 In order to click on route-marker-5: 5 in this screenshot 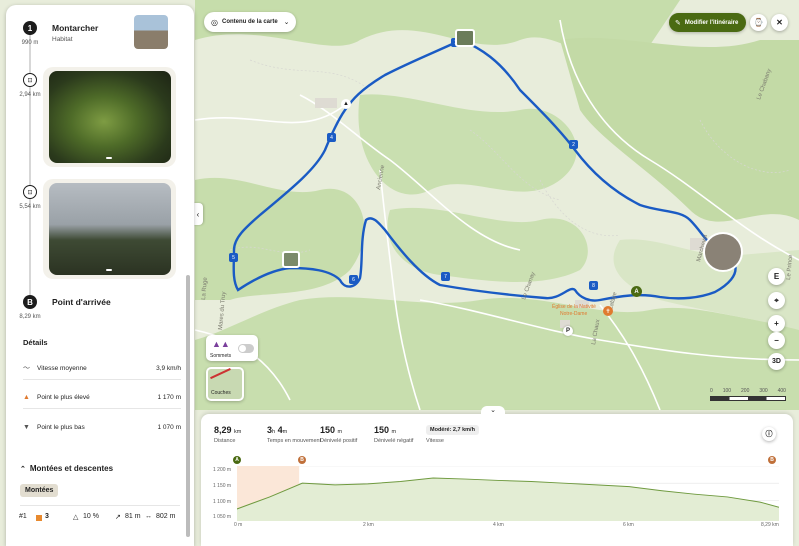, I will do `click(233, 257)`.